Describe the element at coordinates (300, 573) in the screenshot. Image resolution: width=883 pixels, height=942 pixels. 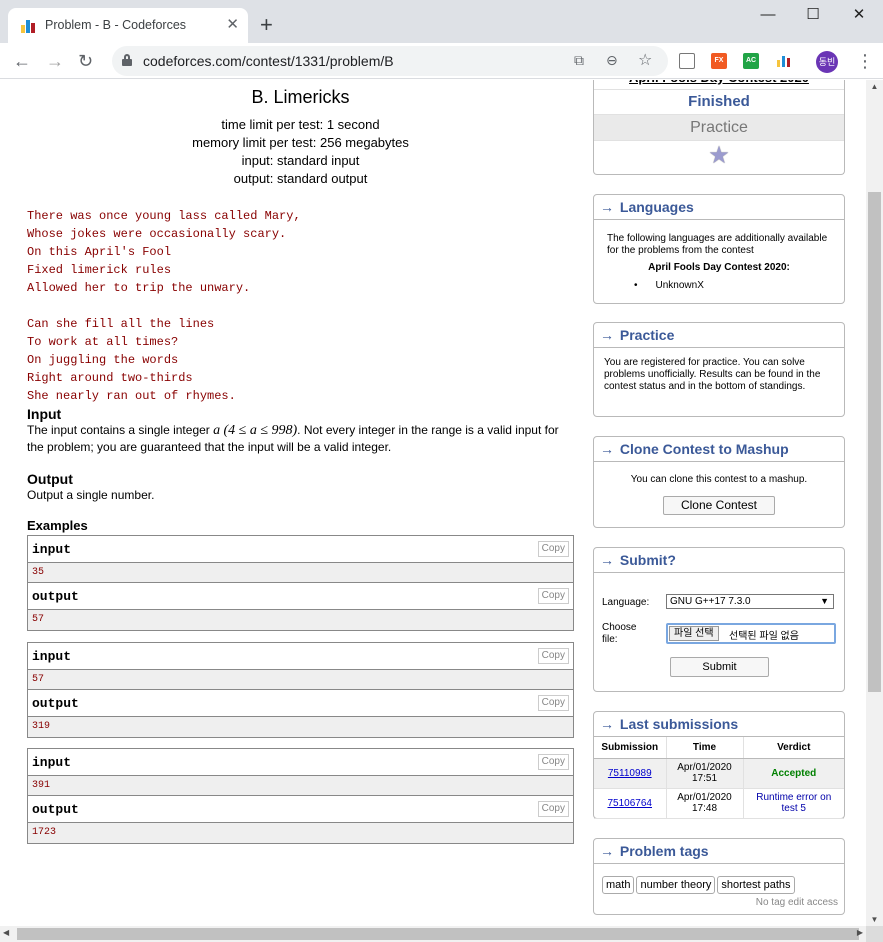
I see `example-input-value: 35` at that location.